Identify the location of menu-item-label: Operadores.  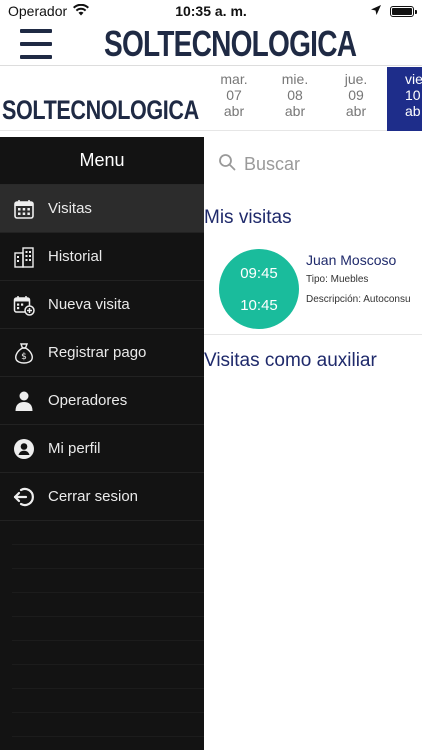
(88, 400).